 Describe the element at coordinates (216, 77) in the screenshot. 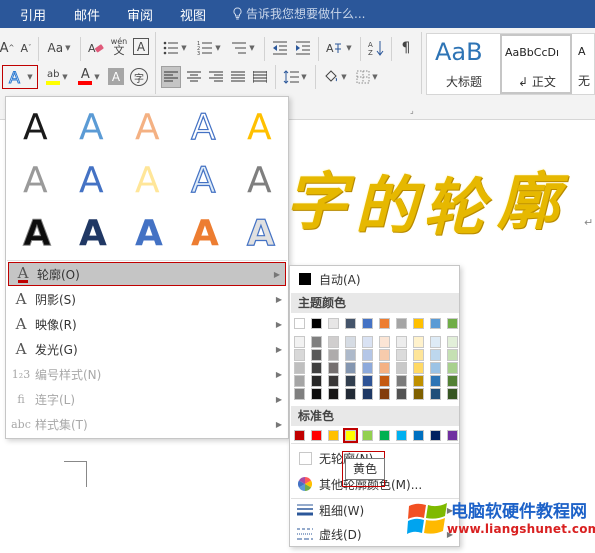

I see `align-right-button` at that location.